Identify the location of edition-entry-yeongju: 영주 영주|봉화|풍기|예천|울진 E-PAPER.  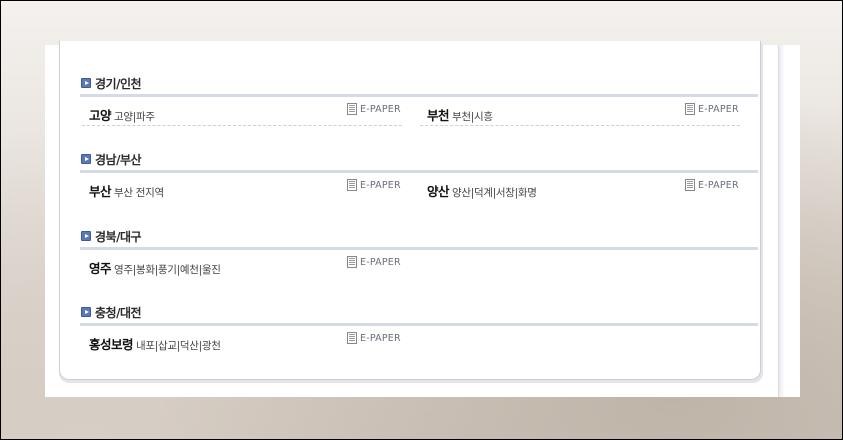
(242, 264).